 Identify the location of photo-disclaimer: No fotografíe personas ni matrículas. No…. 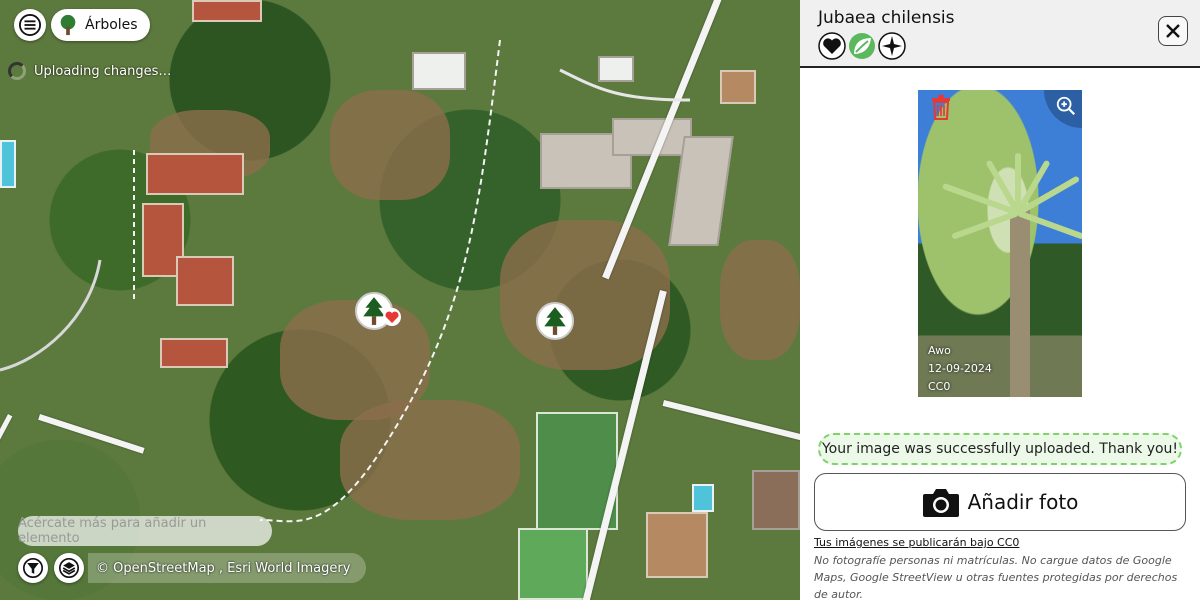
(996, 577).